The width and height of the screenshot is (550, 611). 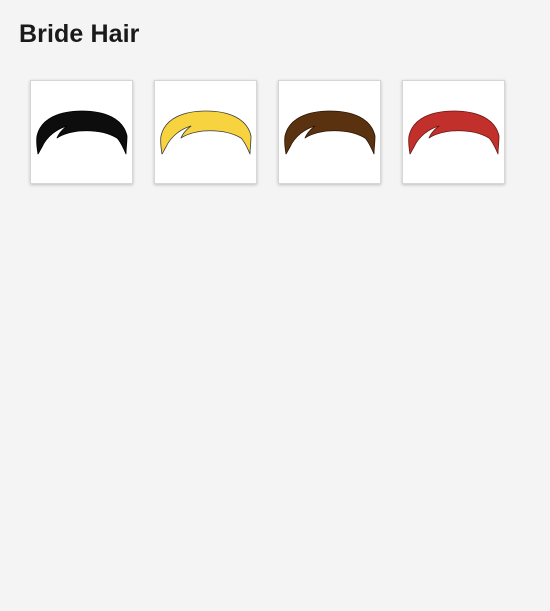 What do you see at coordinates (79, 34) in the screenshot?
I see `section-title: Bride Hair` at bounding box center [79, 34].